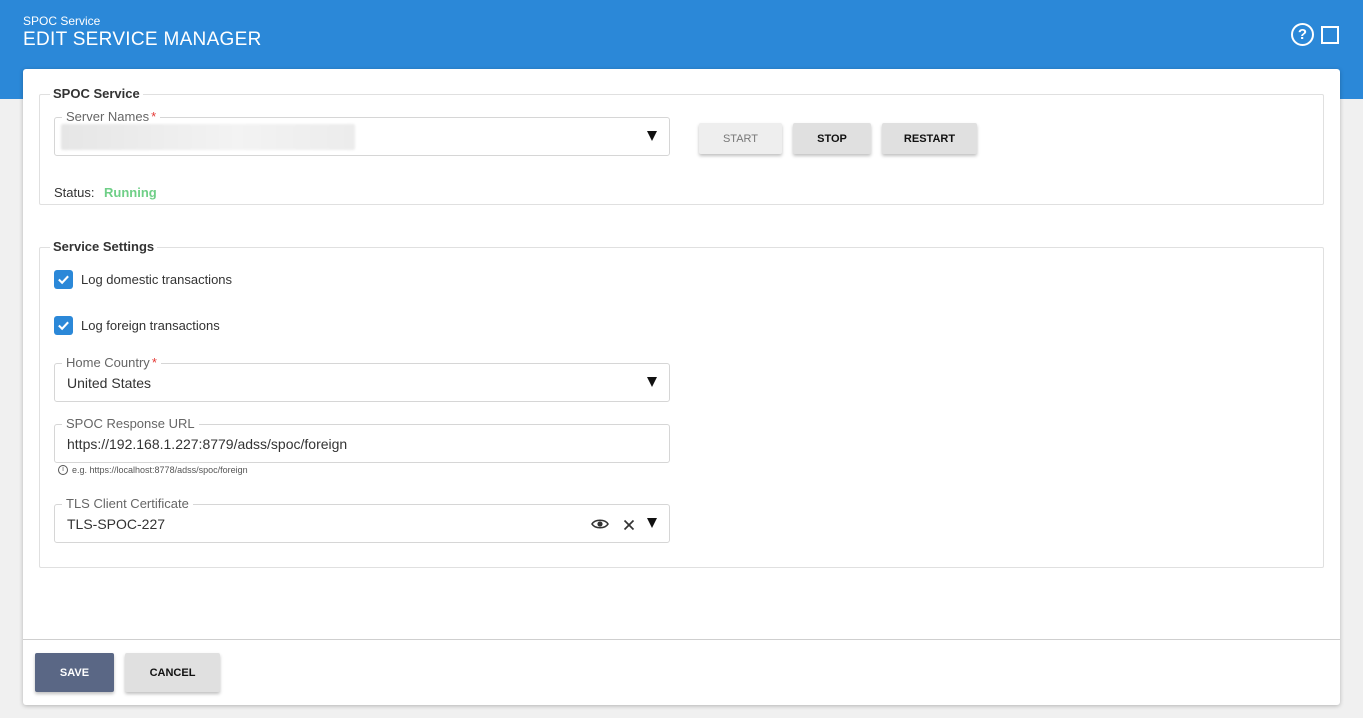  Describe the element at coordinates (130, 192) in the screenshot. I see `status-badge: Running` at that location.